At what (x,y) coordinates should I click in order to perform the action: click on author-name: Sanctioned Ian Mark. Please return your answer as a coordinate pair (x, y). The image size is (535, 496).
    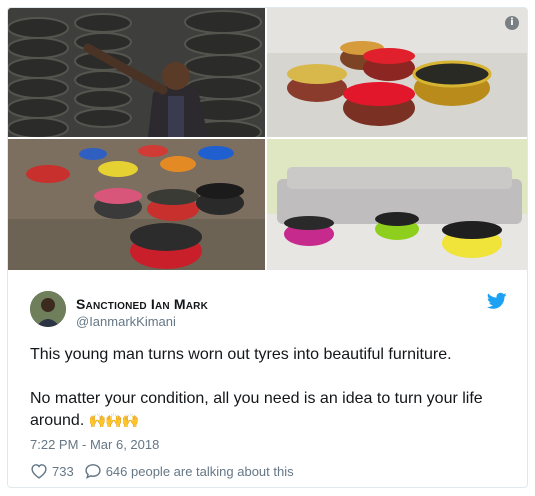
    Looking at the image, I should click on (142, 304).